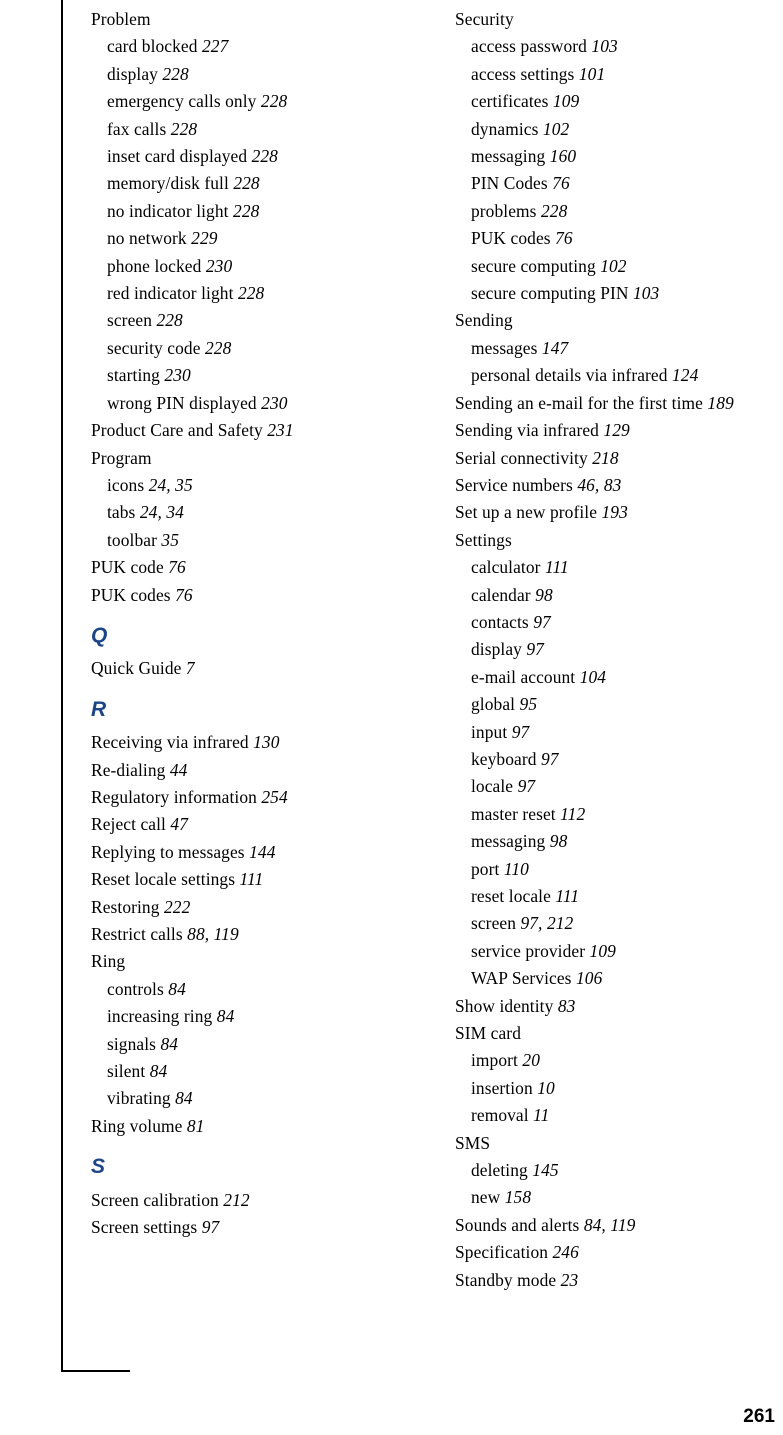 Image resolution: width=783 pixels, height=1435 pixels. Describe the element at coordinates (504, 758) in the screenshot. I see `index-entry-label: keyboard` at that location.